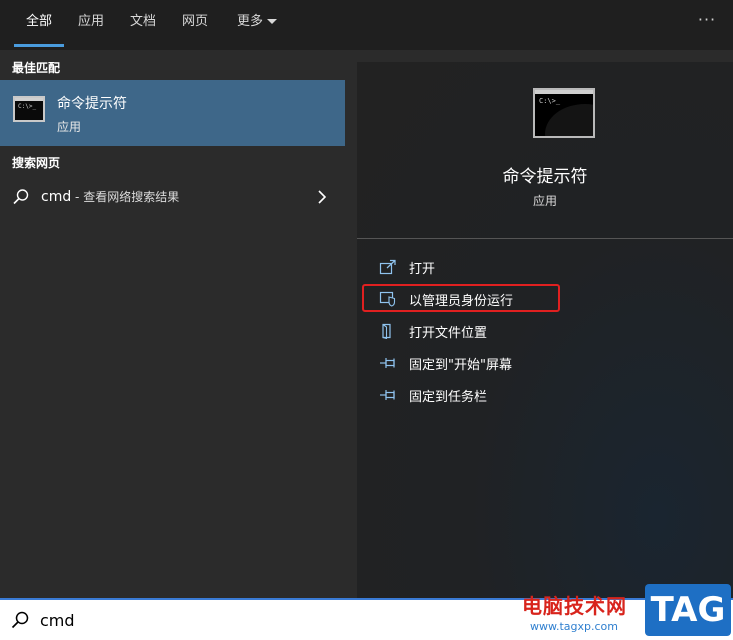  What do you see at coordinates (249, 21) in the screenshot?
I see `tab-more-label: 更多` at bounding box center [249, 21].